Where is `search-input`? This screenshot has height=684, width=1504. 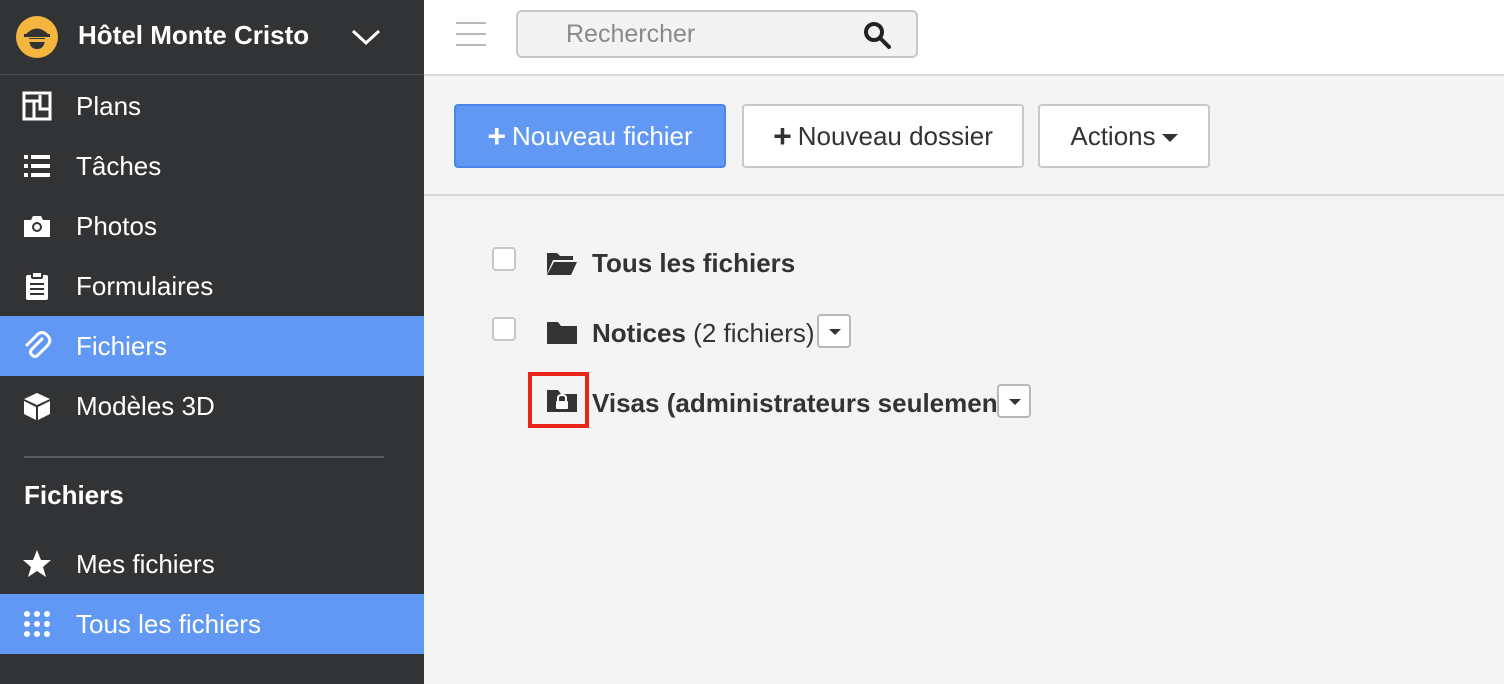
search-input is located at coordinates (683, 34).